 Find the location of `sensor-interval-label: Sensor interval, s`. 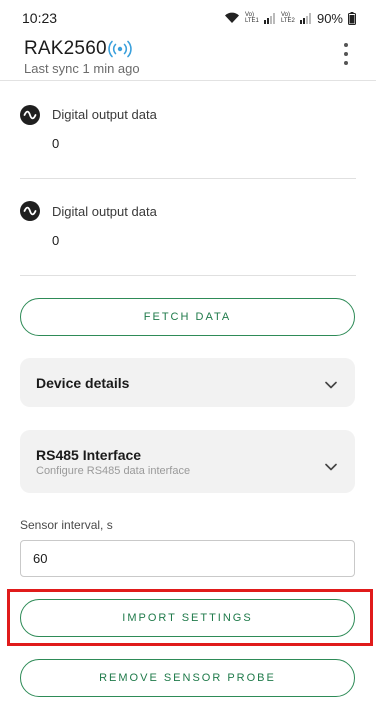

sensor-interval-label: Sensor interval, s is located at coordinates (66, 525).